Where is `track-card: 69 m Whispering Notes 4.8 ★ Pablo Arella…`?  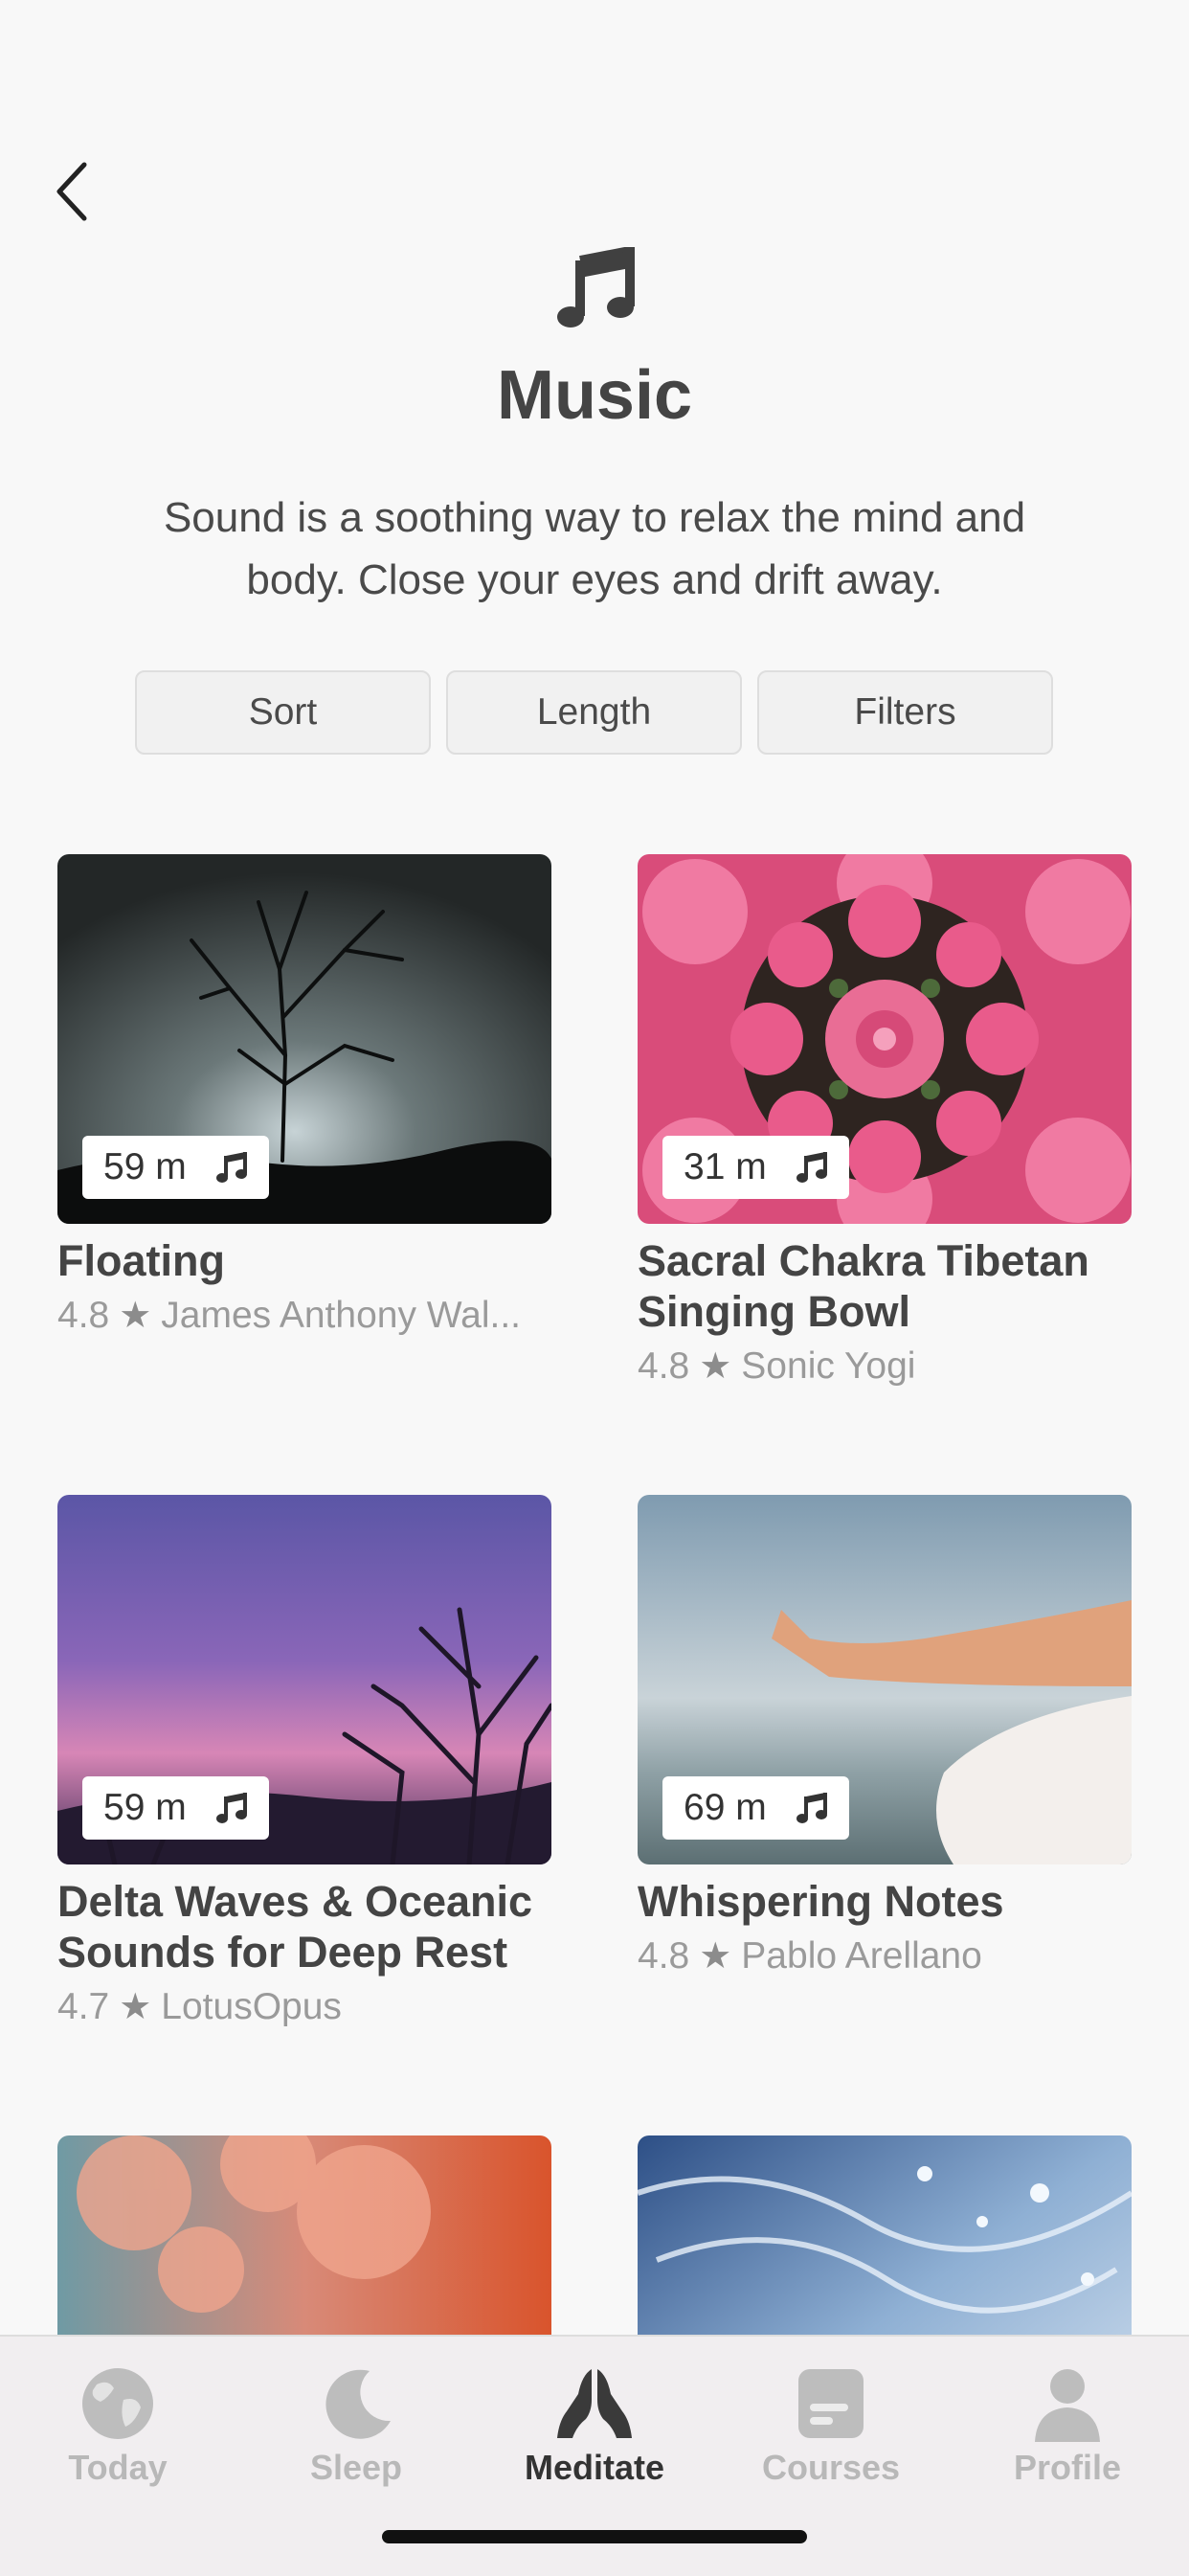
track-card: 69 m Whispering Notes 4.8 ★ Pablo Arella… is located at coordinates (885, 1736).